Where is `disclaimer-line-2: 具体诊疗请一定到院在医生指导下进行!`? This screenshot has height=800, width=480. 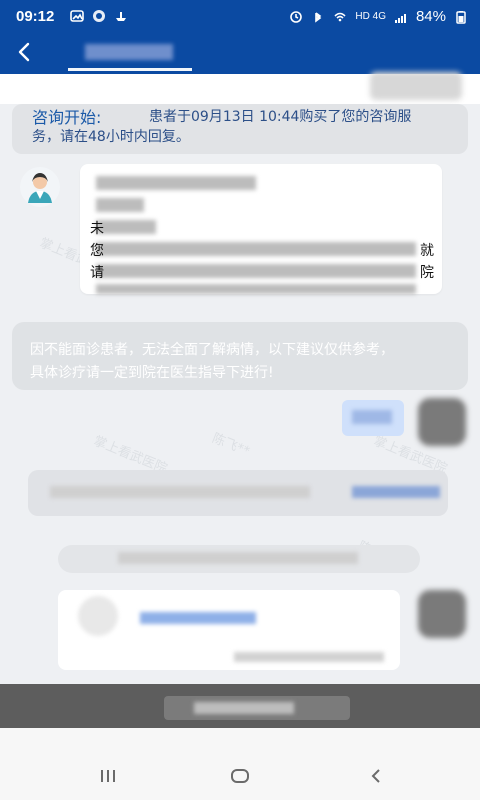
disclaimer-line-2: 具体诊疗请一定到院在医生指导下进行! is located at coordinates (152, 373).